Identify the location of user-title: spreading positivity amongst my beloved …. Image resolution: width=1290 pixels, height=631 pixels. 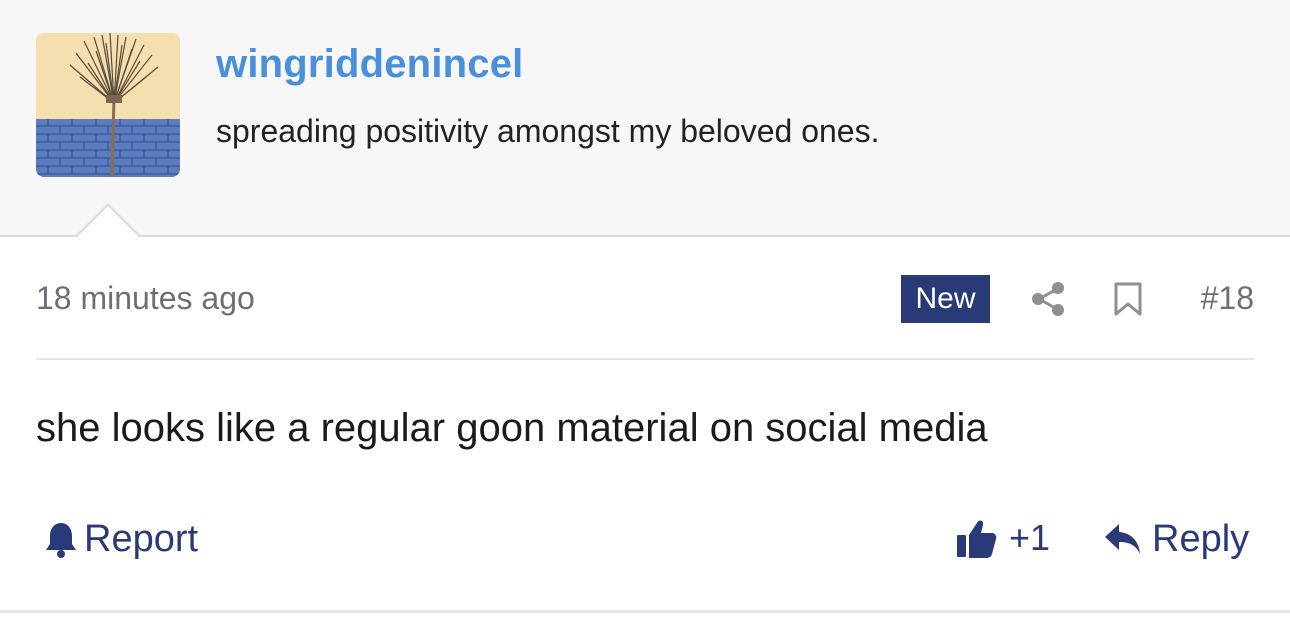
(548, 131).